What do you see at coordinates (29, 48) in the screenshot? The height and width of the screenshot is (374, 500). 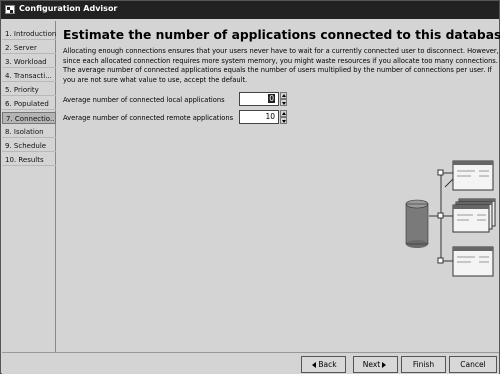 I see `sidebar-item-server: 2. Server` at bounding box center [29, 48].